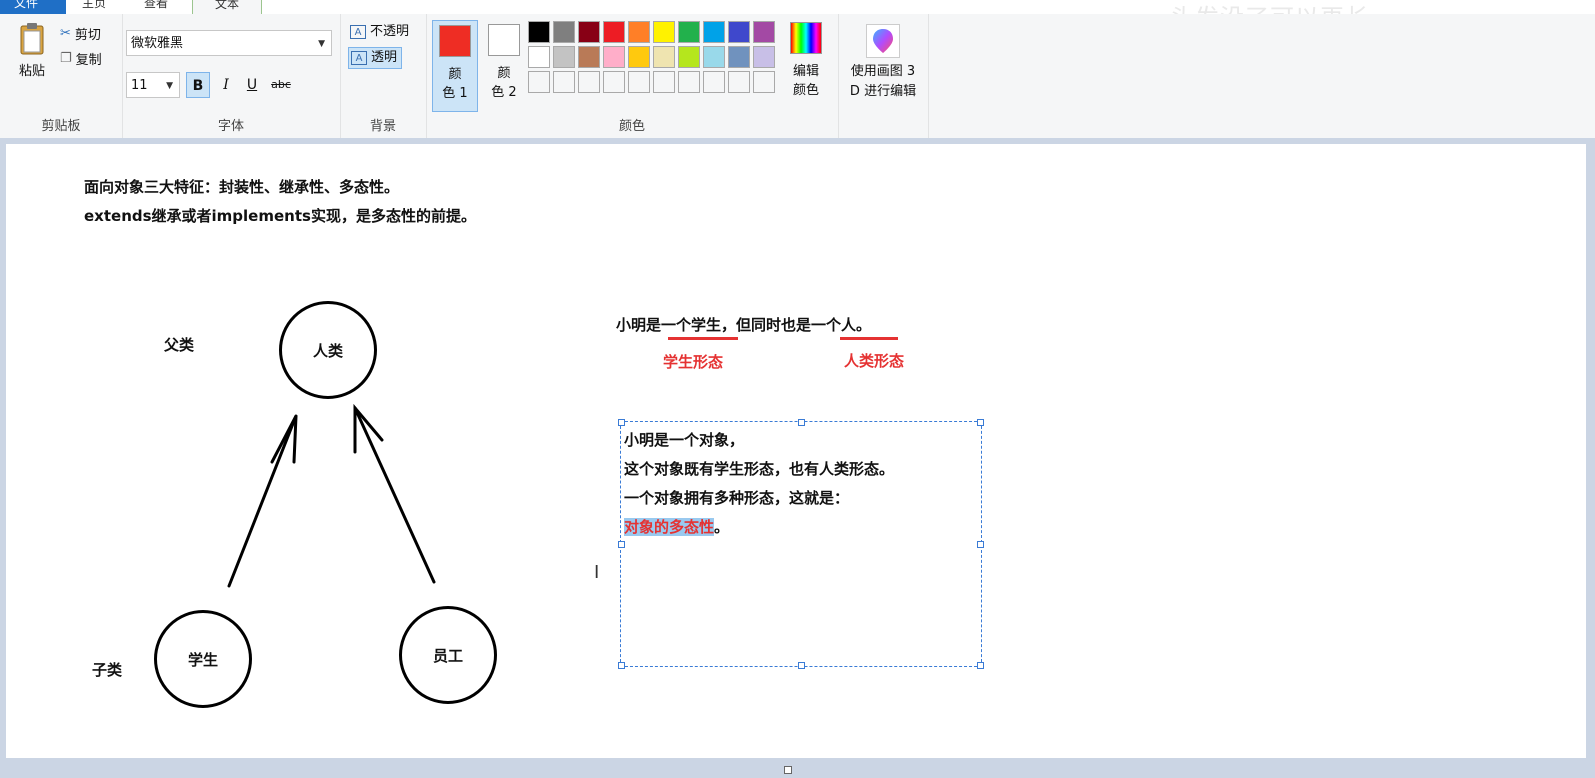 The height and width of the screenshot is (778, 1595). I want to click on resize-handle-br, so click(980, 665).